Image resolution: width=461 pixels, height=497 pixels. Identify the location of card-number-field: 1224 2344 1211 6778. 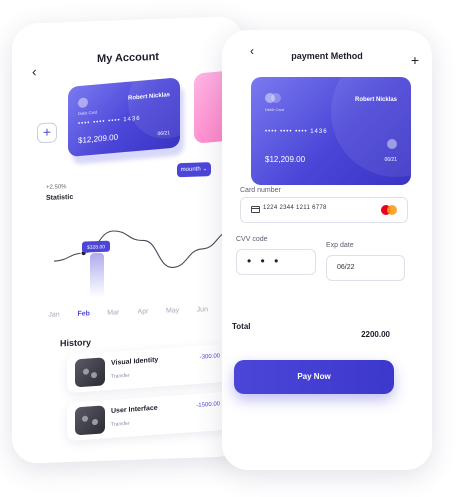
(324, 210).